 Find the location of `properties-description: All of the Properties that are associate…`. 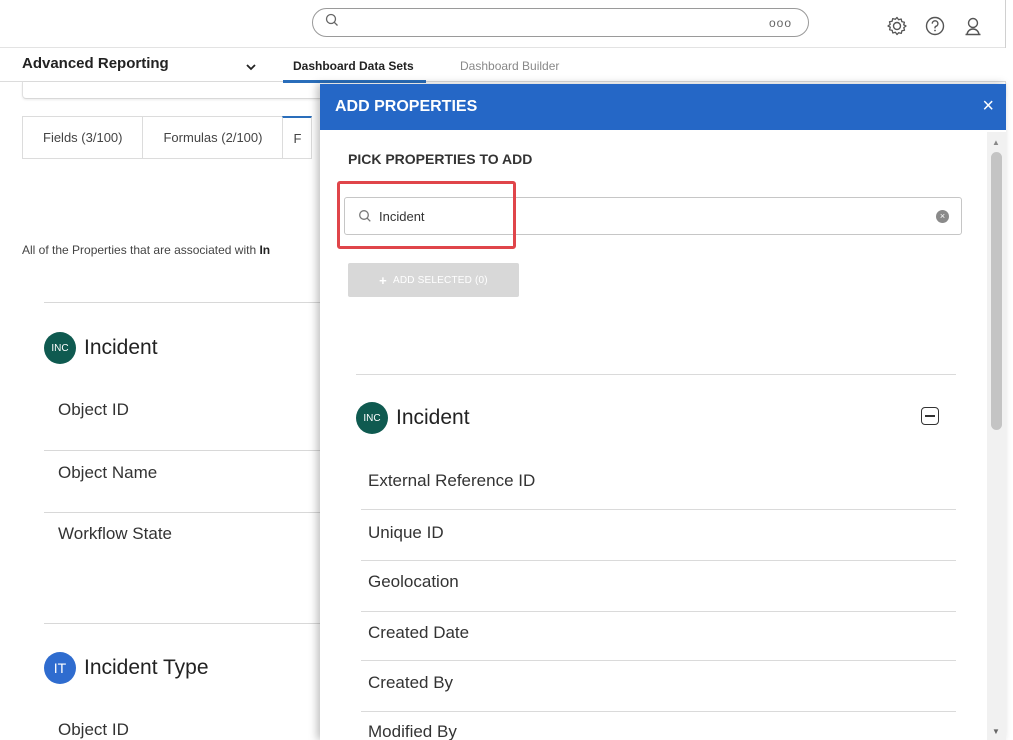

properties-description: All of the Properties that are associate… is located at coordinates (146, 250).